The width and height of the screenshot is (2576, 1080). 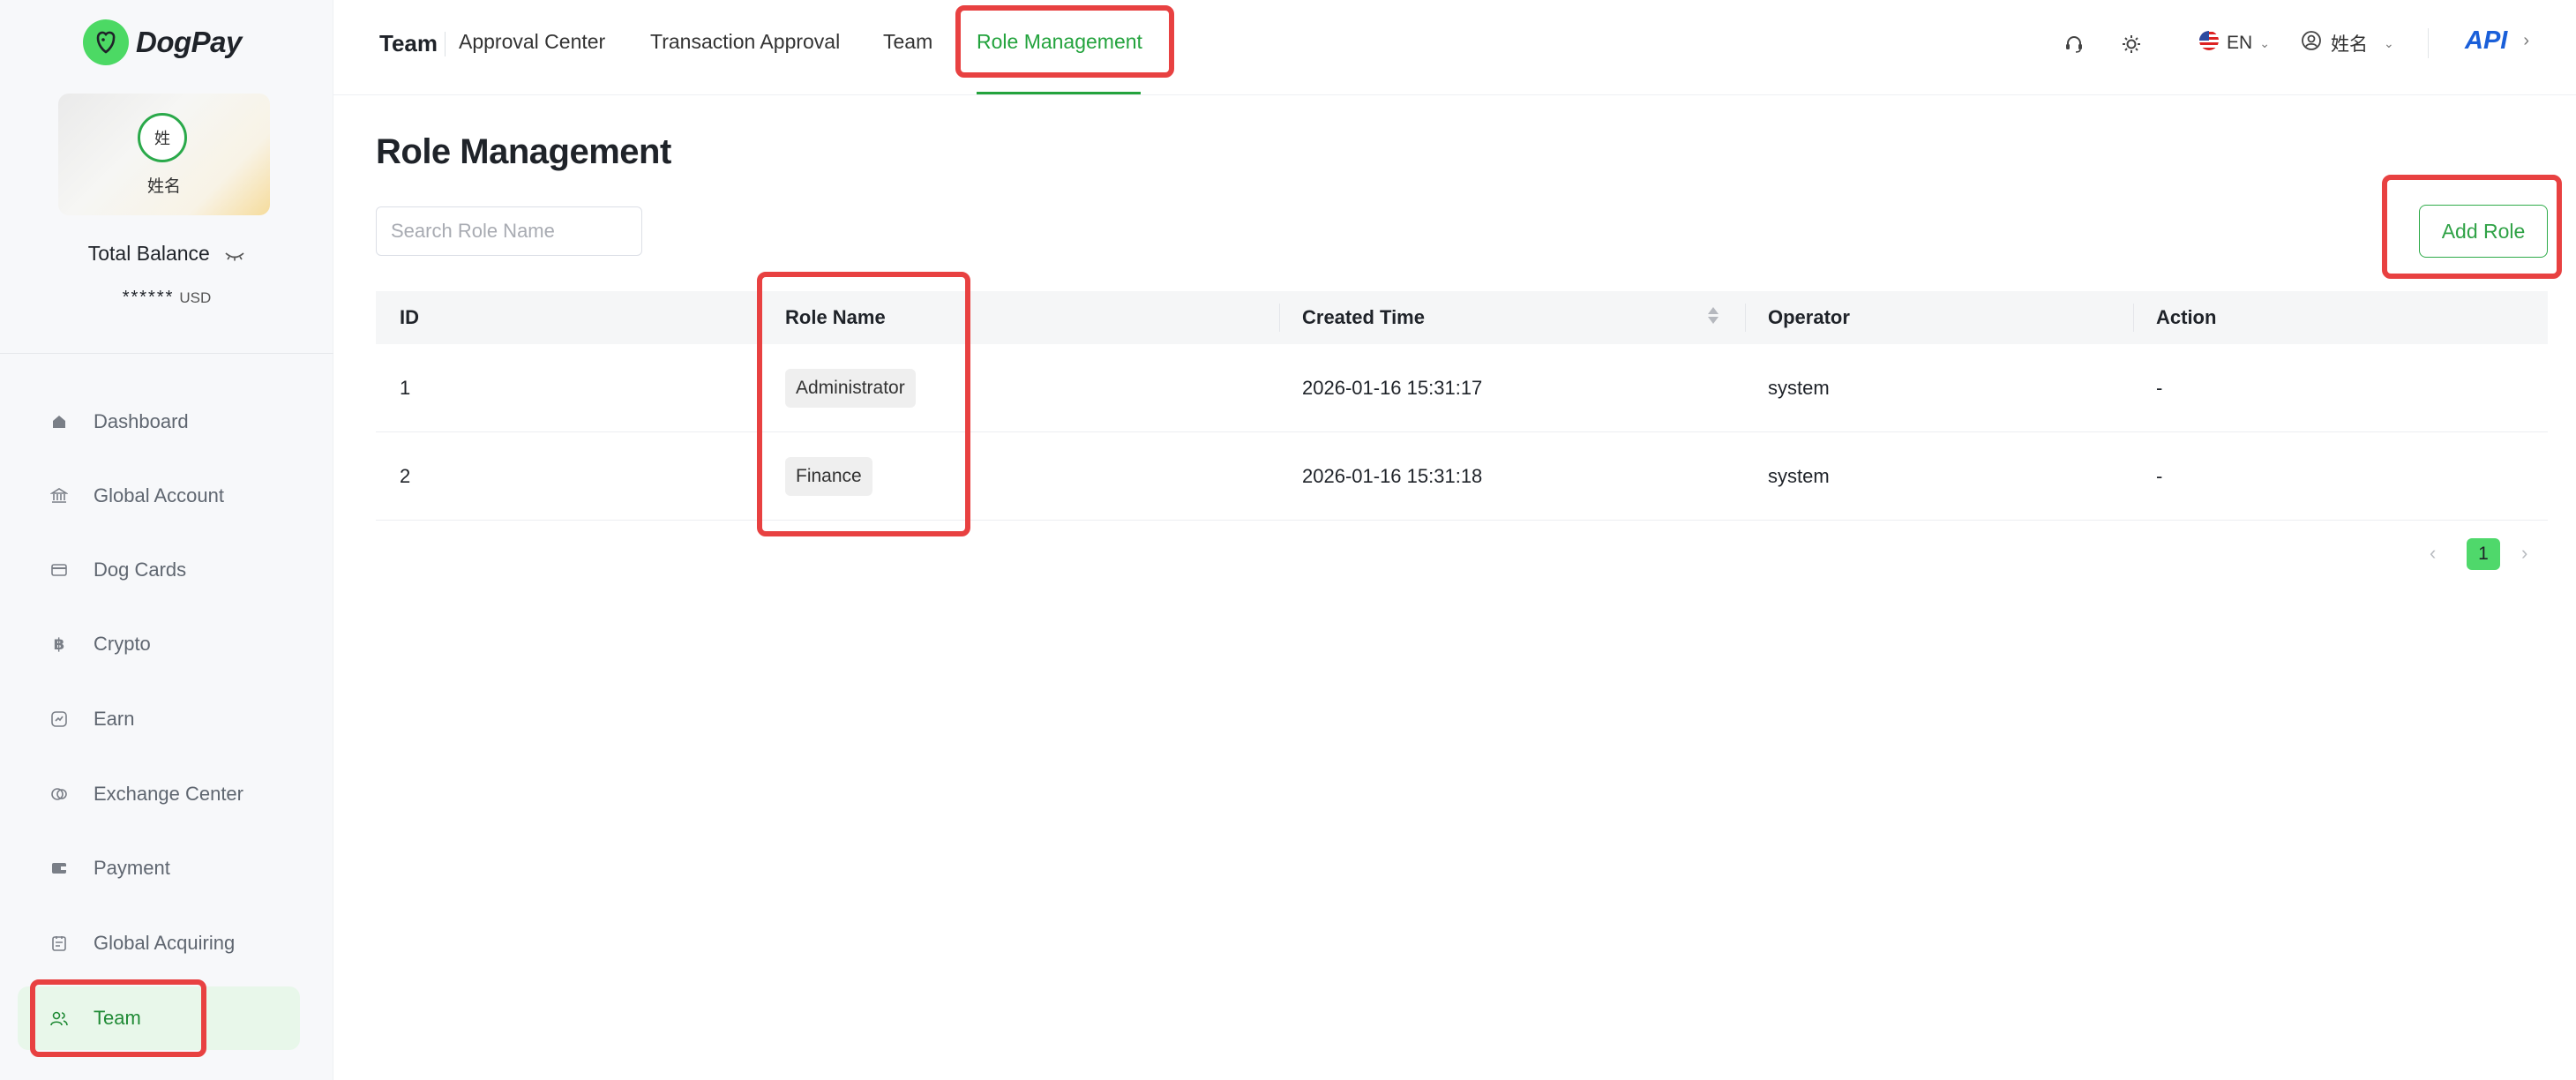 I want to click on sun-theme-icon, so click(x=2131, y=44).